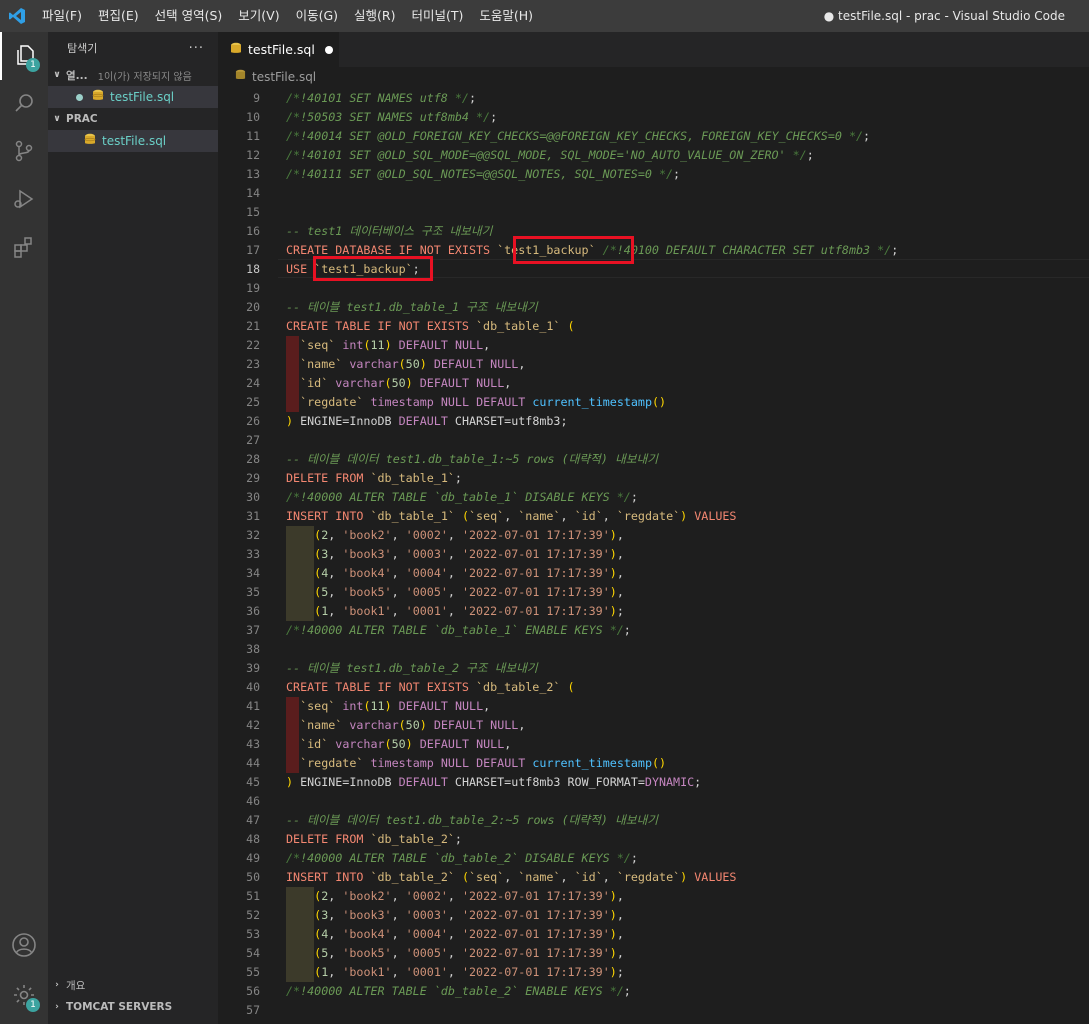 The image size is (1089, 1024). I want to click on extensions-icon, so click(24, 248).